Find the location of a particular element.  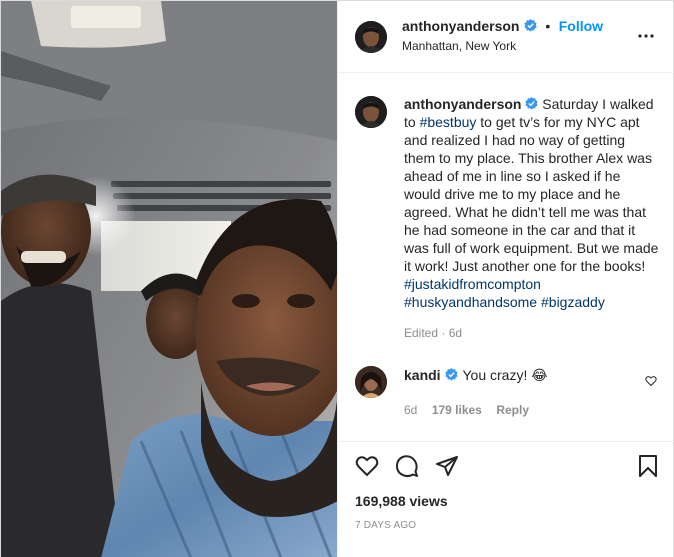

hashtag-justakidfromcompton: #justakidfromcompton is located at coordinates (472, 284).